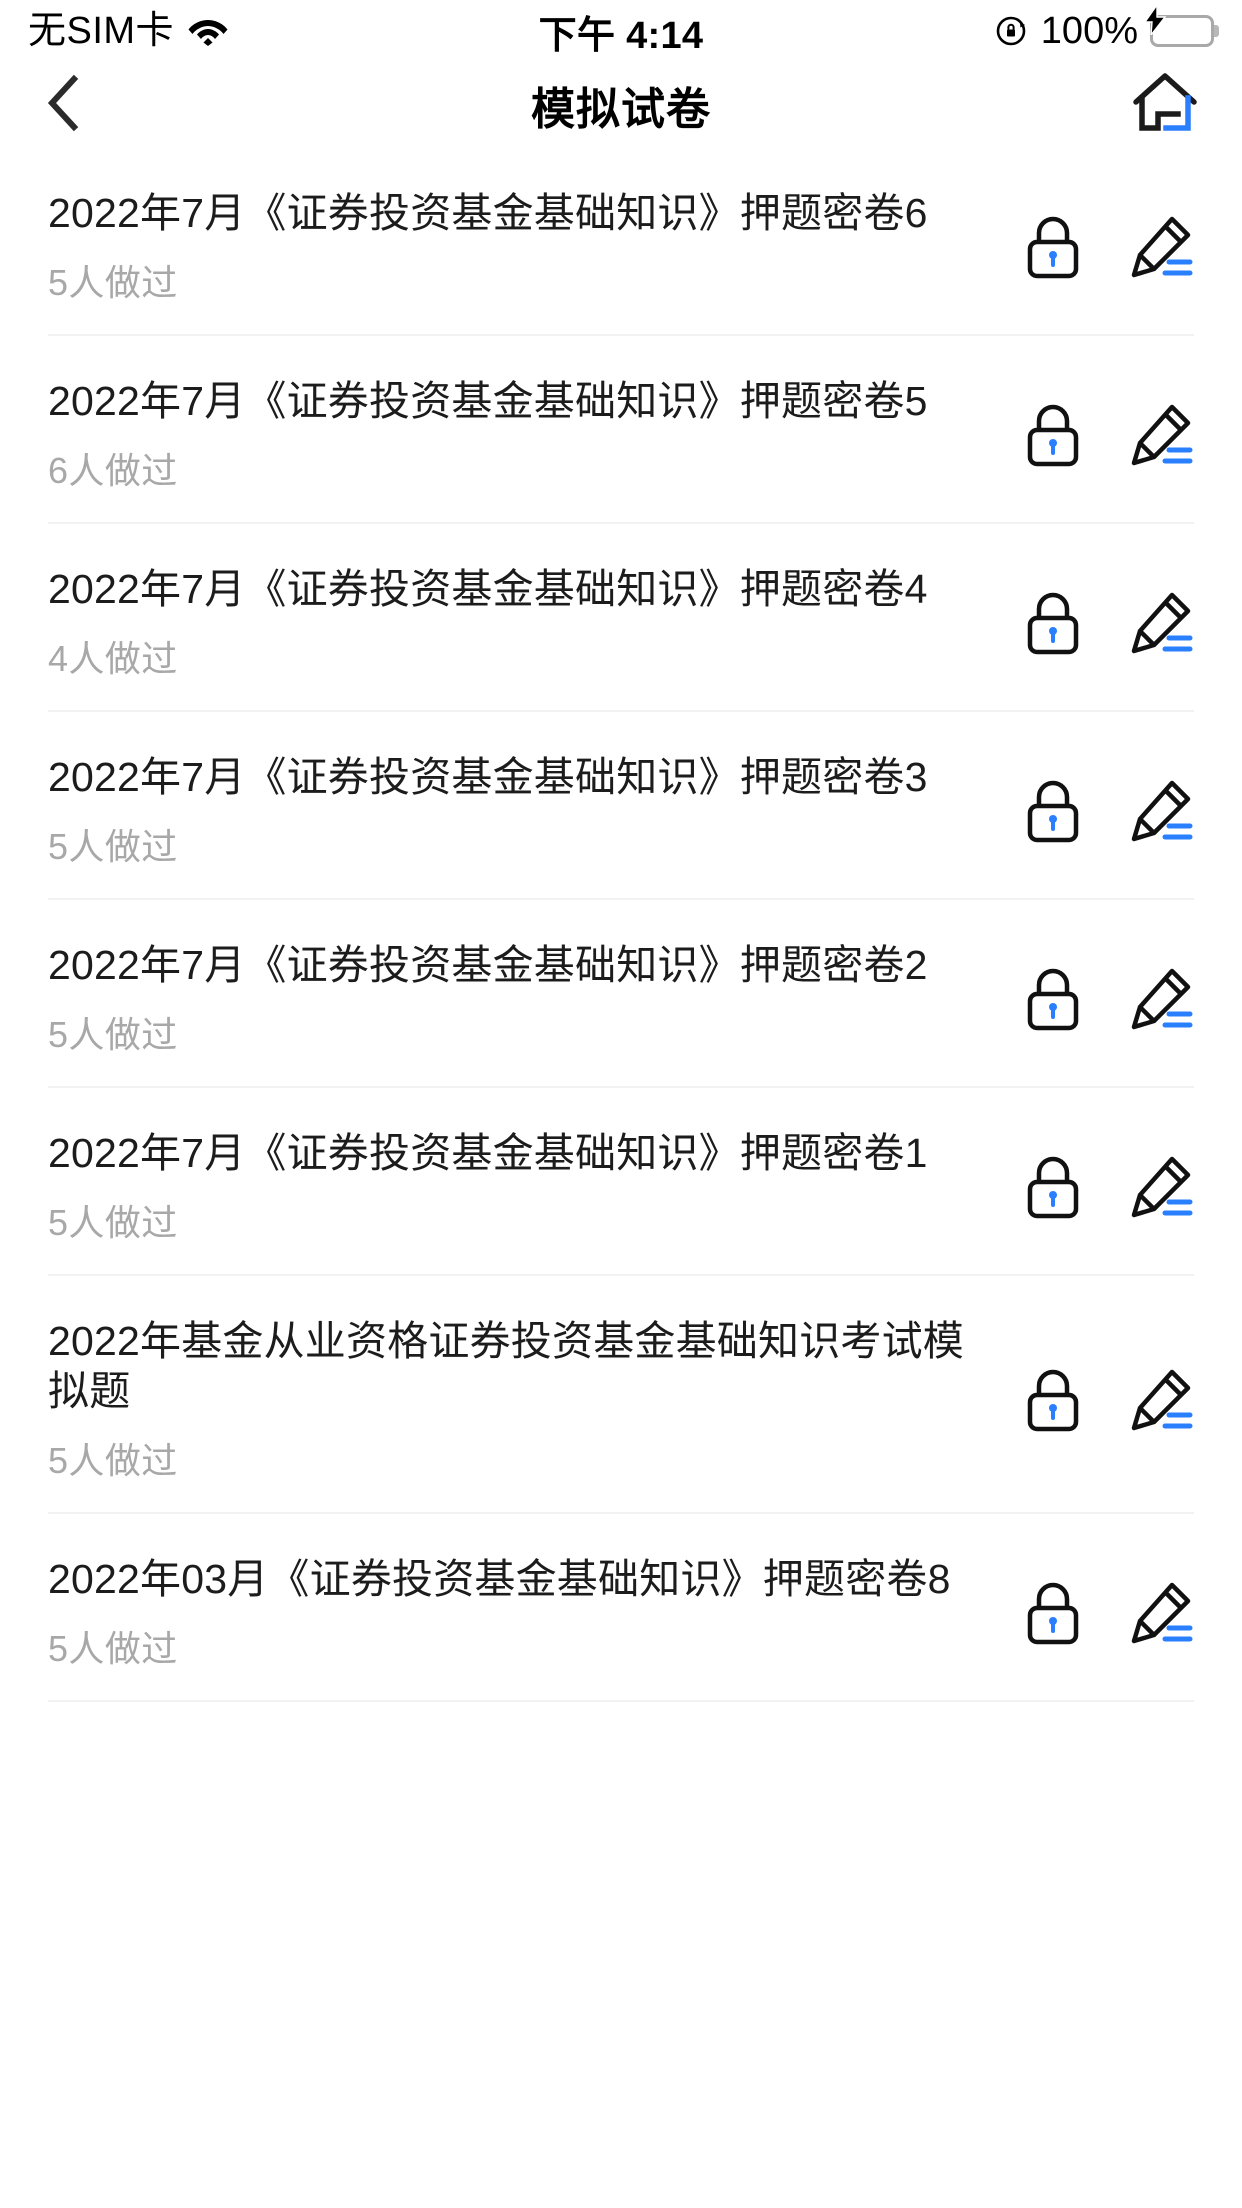  I want to click on home-button, so click(1165, 105).